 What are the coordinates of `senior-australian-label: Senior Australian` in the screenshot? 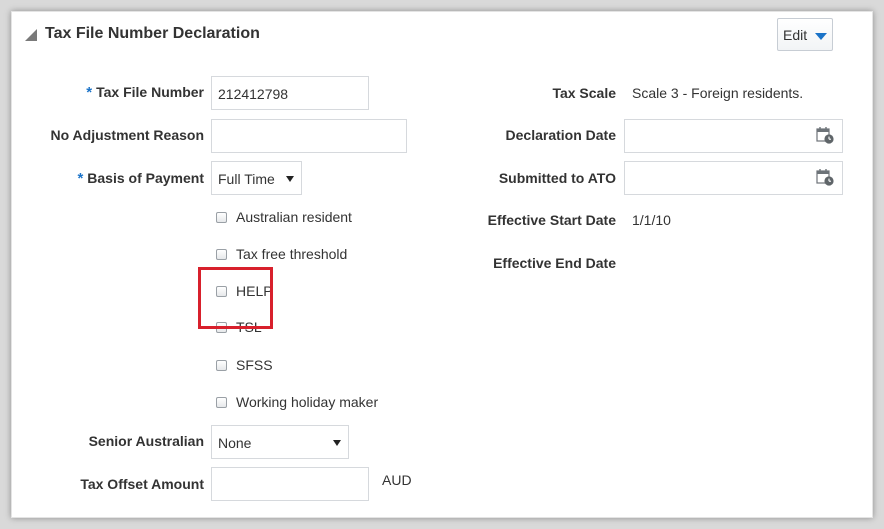 It's located at (146, 441).